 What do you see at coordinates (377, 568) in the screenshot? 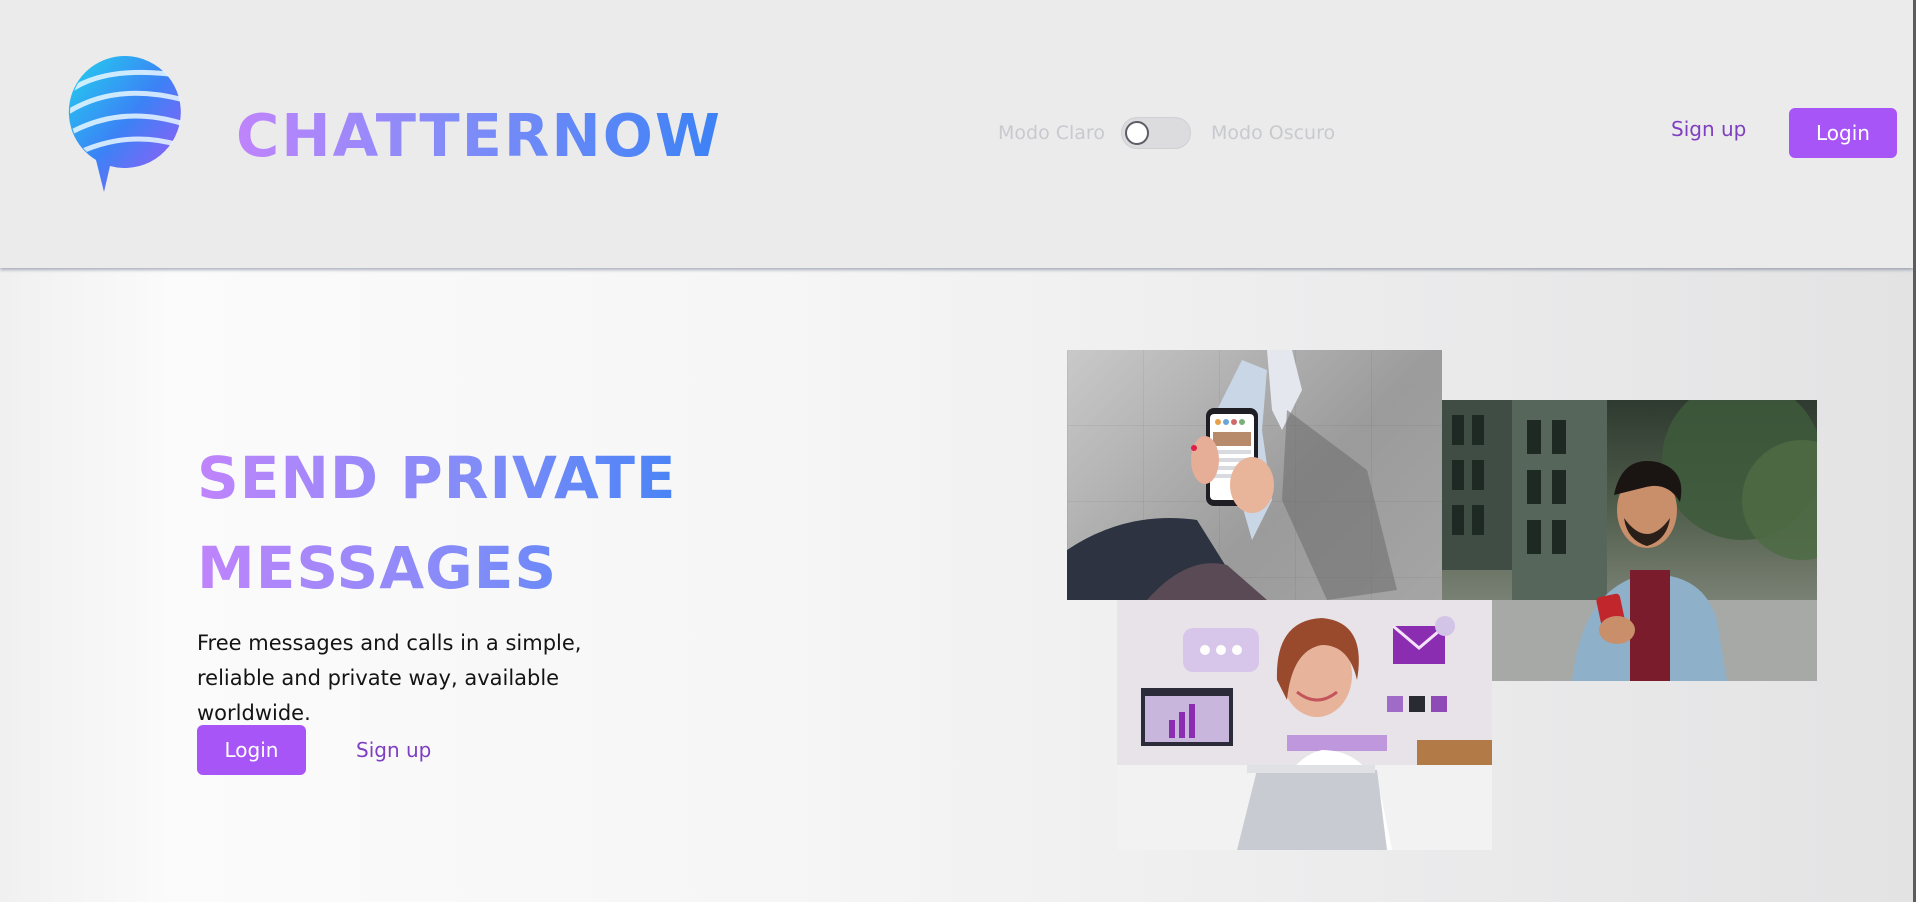
I see `hero-title-line-2: MESSAGES` at bounding box center [377, 568].